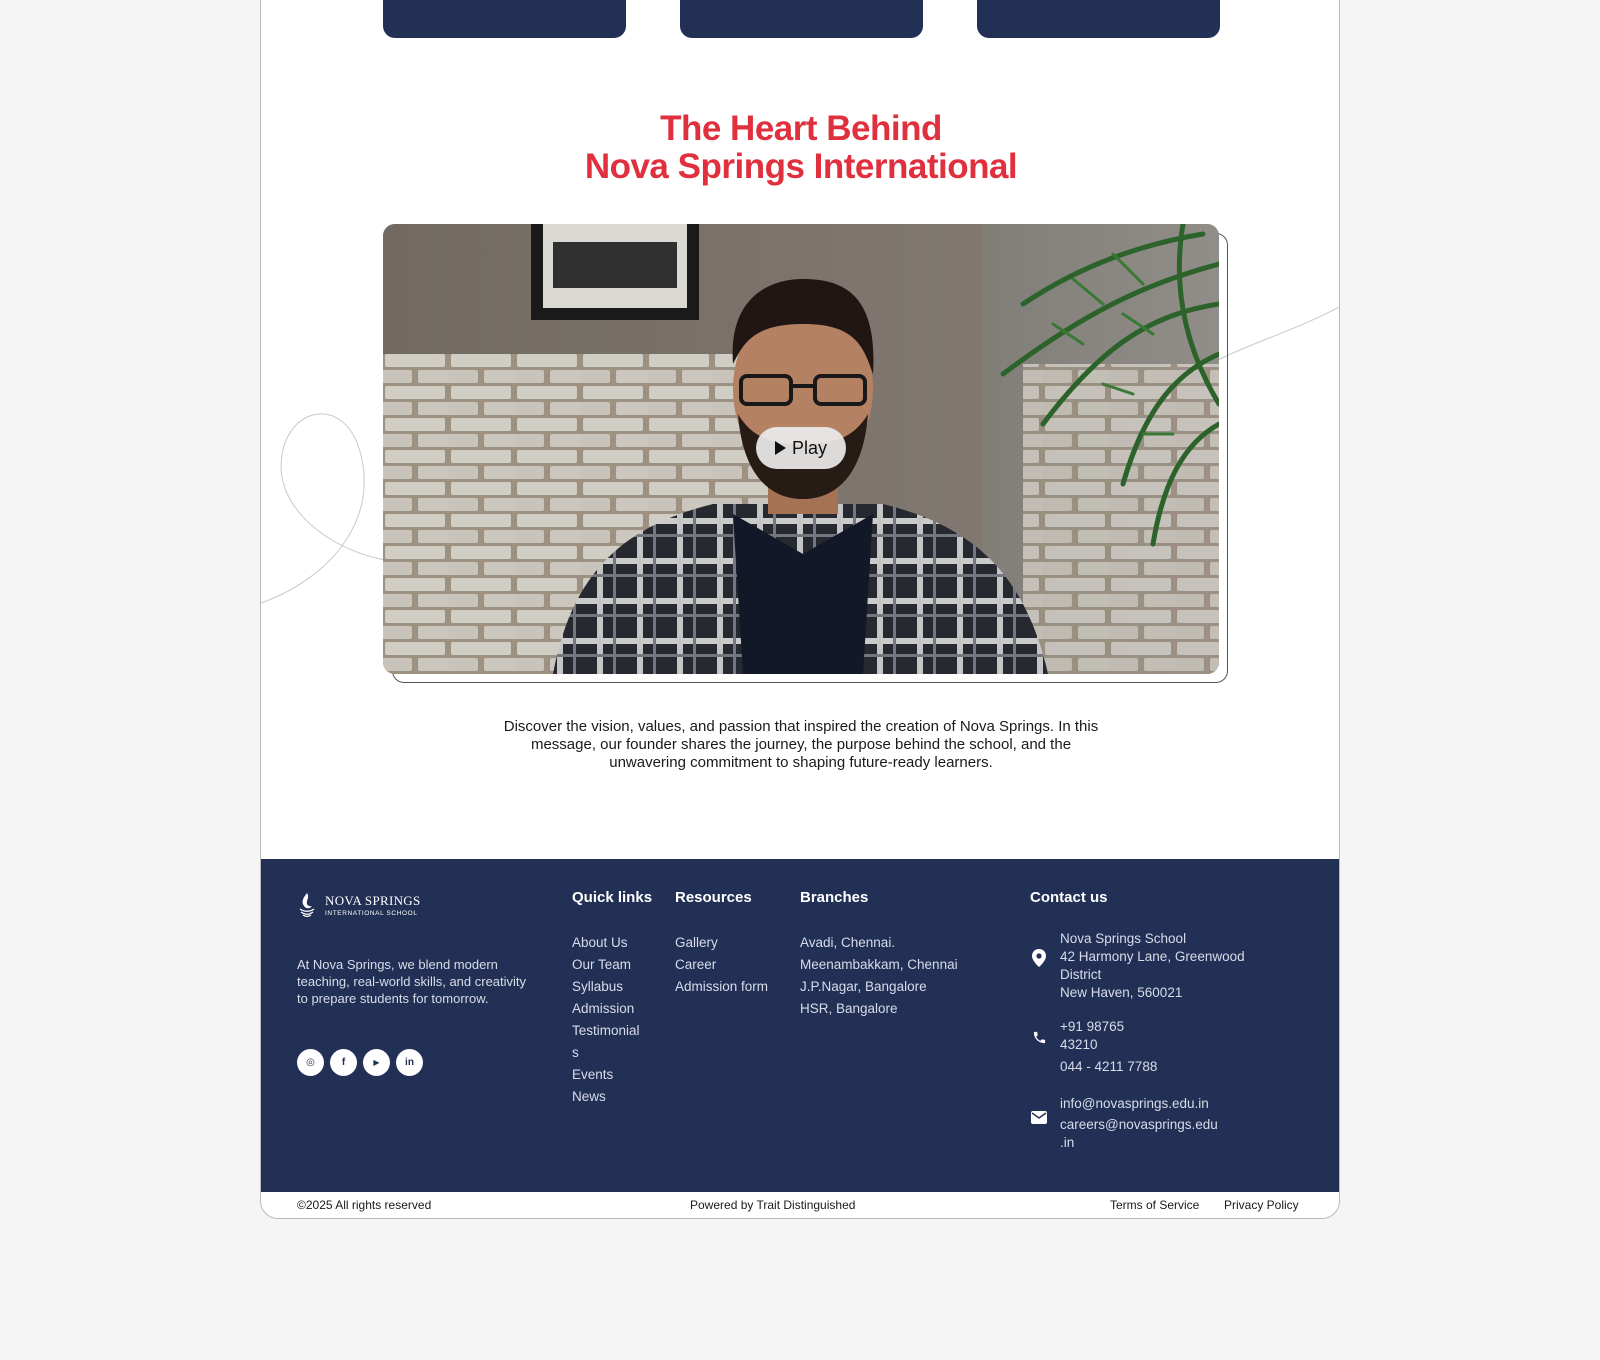  I want to click on resource-gallery: Gallery, so click(721, 943).